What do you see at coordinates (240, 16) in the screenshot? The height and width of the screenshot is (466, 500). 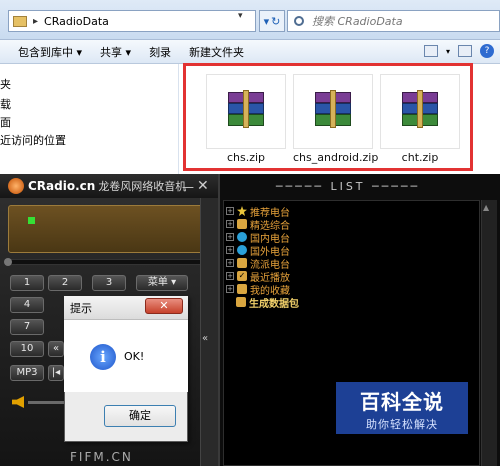 I see `address-dropdown-icon: ▾` at bounding box center [240, 16].